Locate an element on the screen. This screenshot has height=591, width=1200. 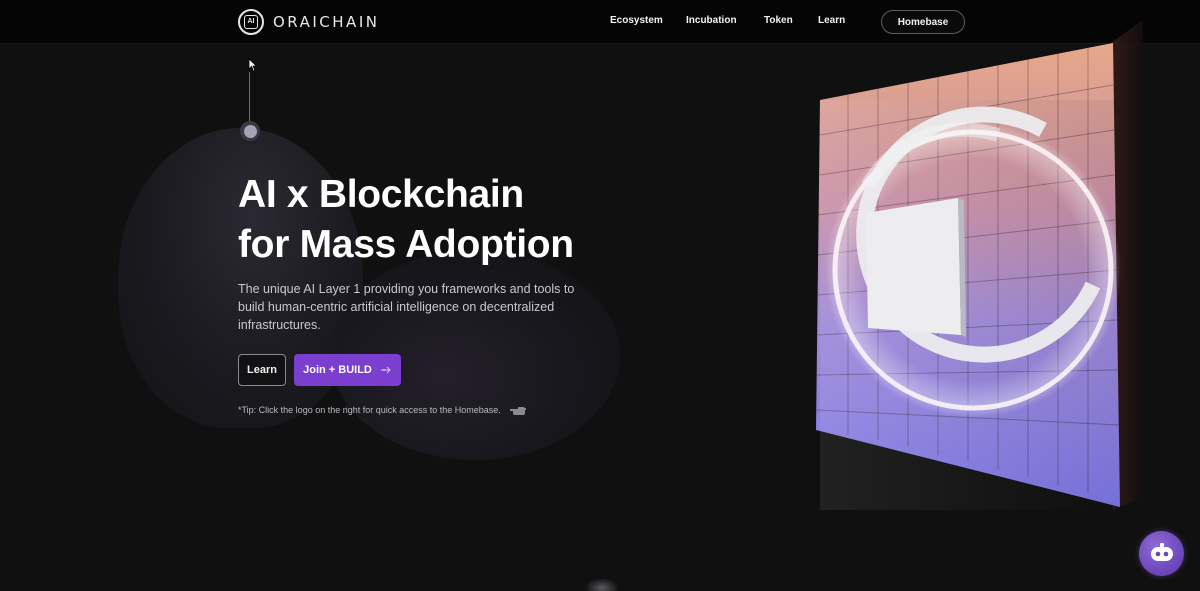
nav-link-ecosystem: Ecosystem is located at coordinates (636, 20).